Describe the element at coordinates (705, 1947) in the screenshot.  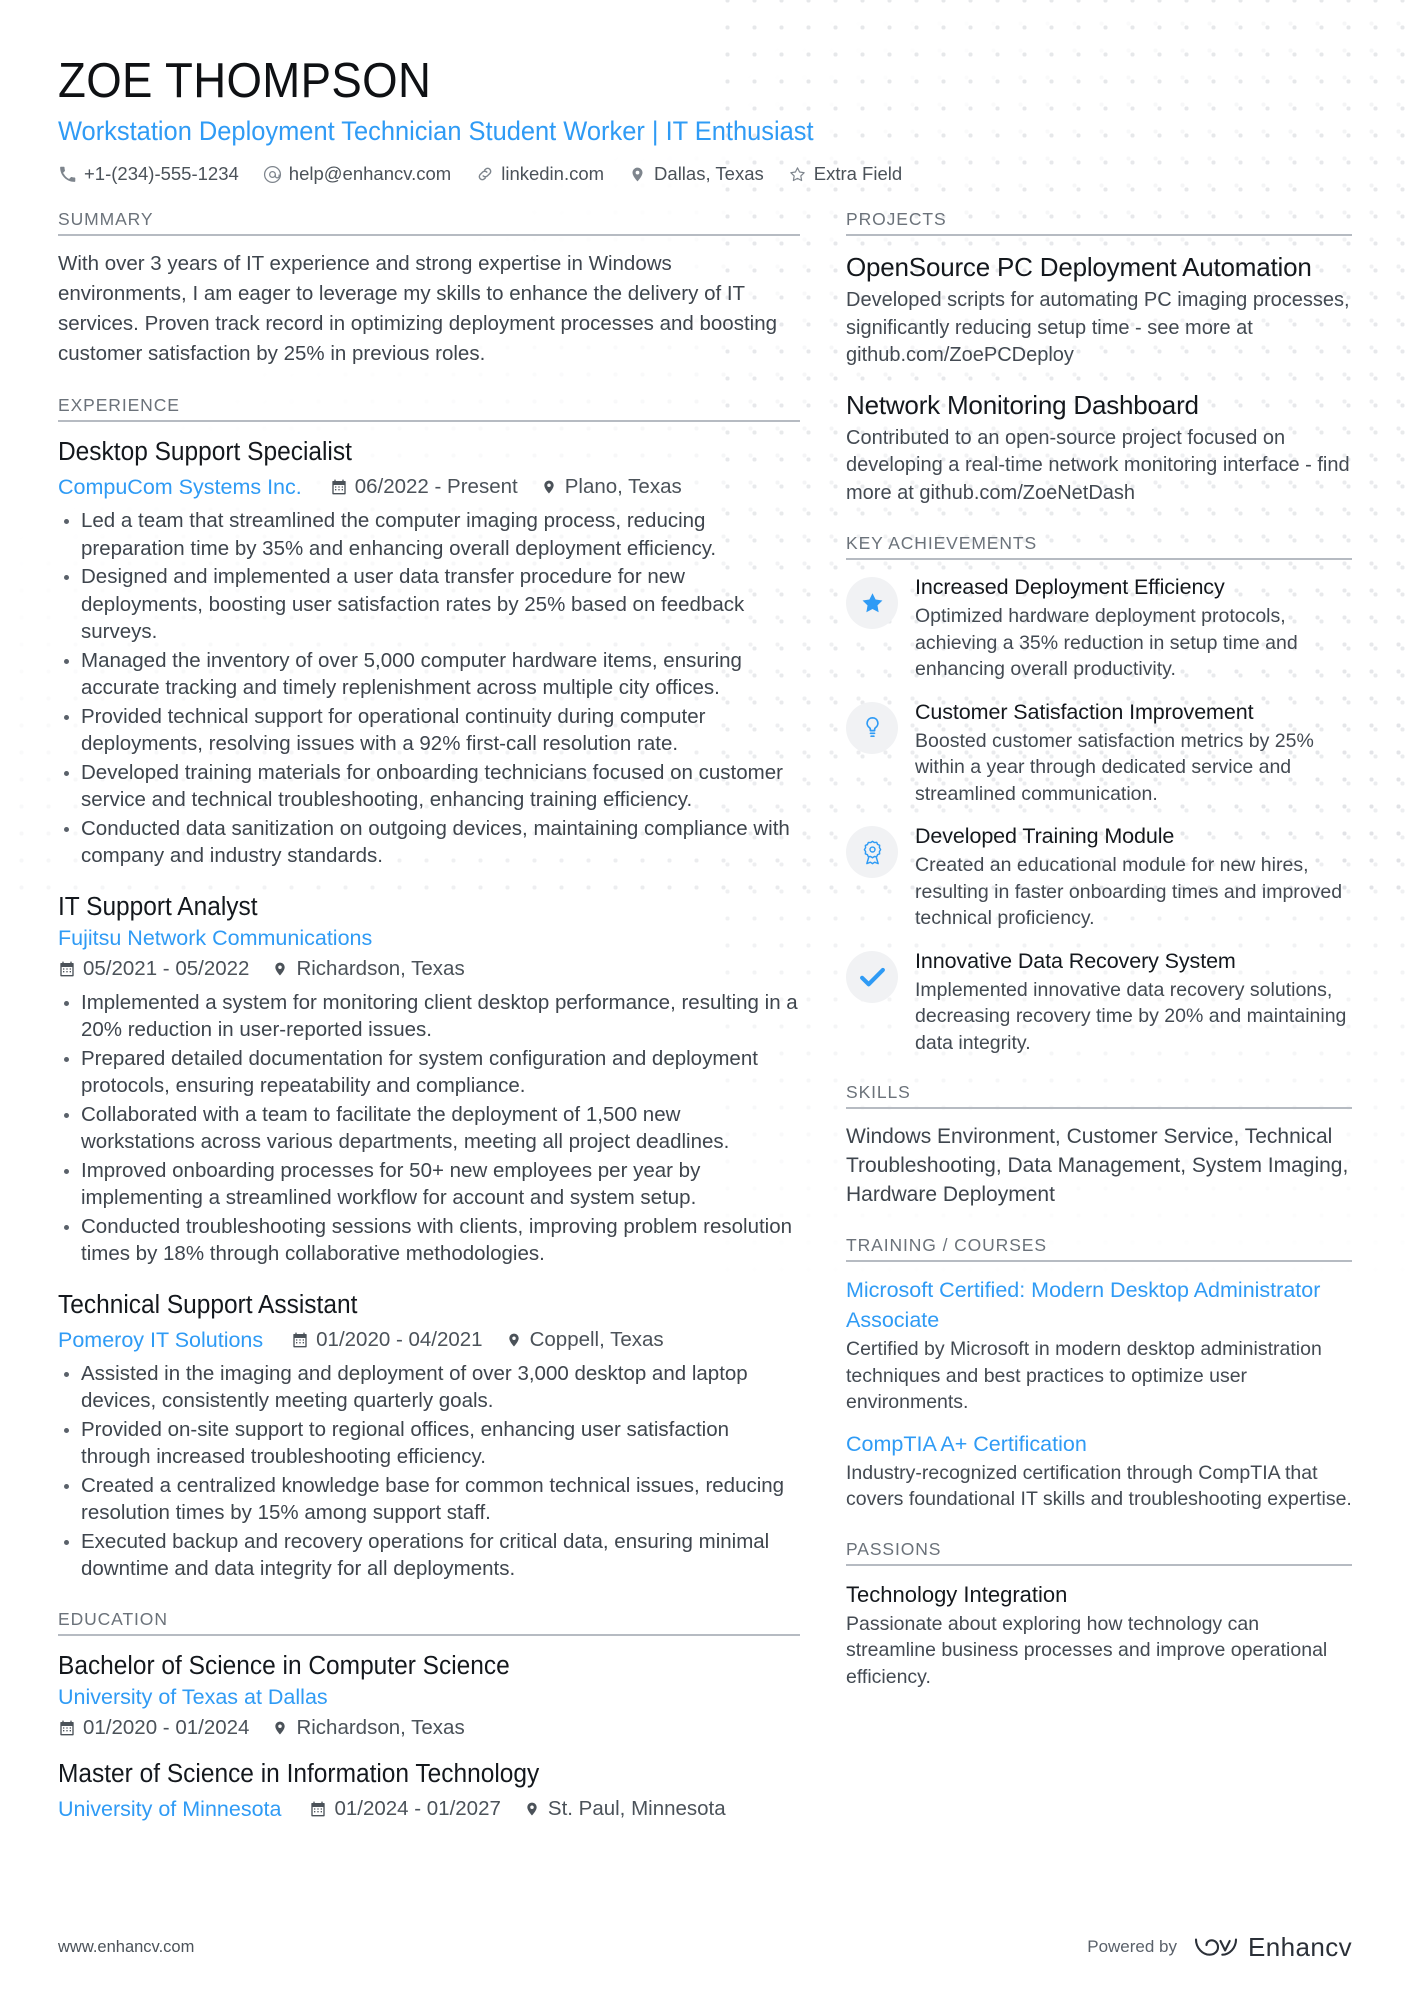
I see `resume-footer: www.enhancv.com Powered by Enhancv` at that location.